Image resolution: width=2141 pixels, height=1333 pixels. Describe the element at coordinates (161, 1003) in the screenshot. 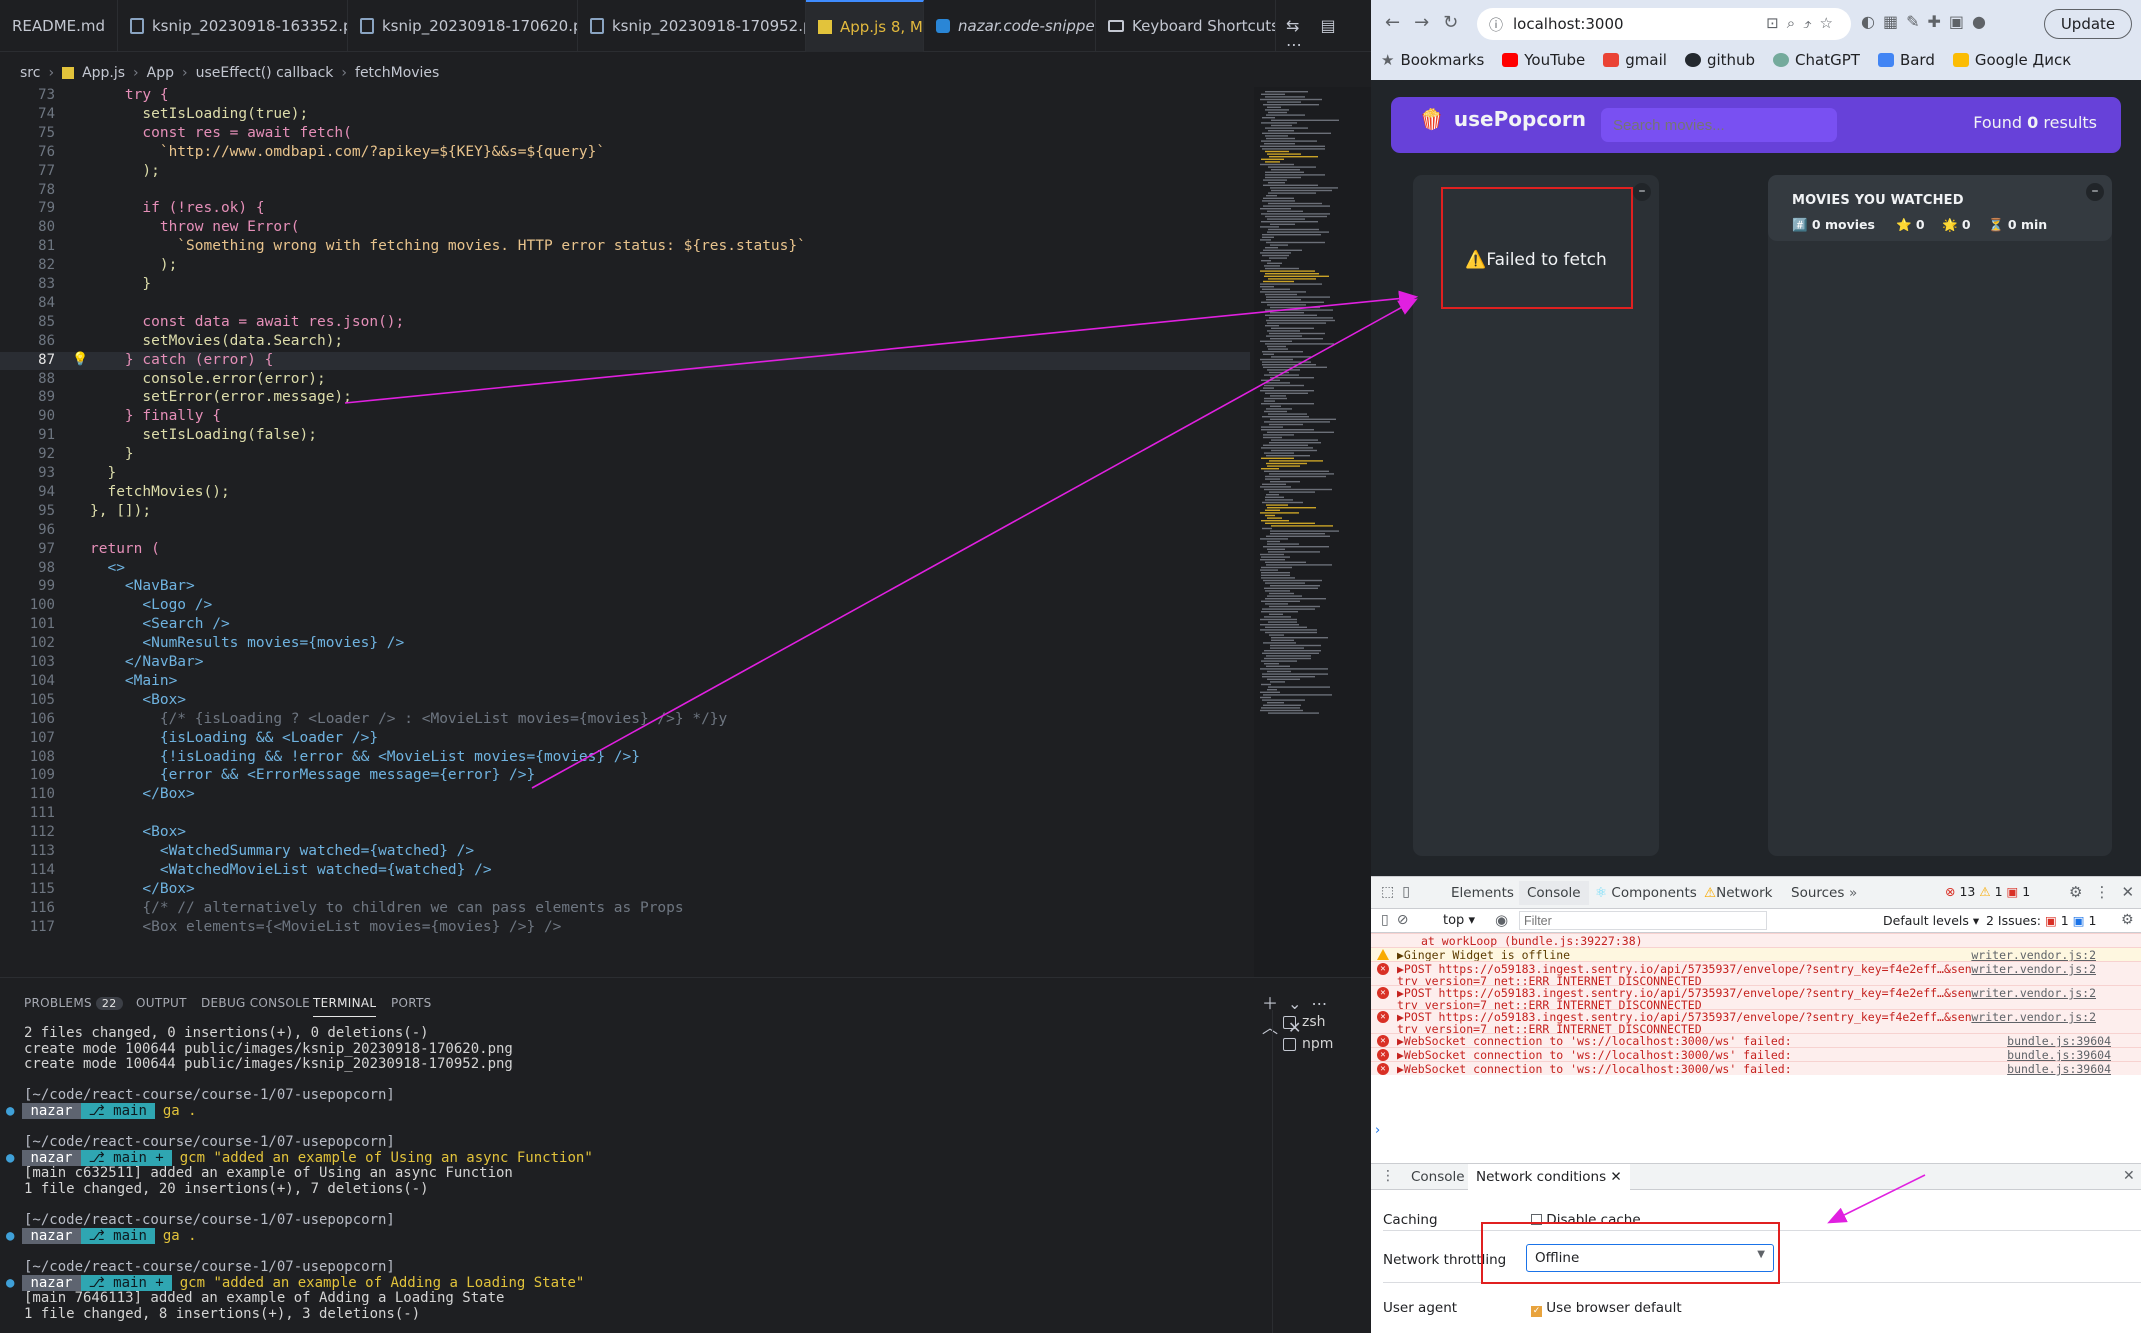

I see `tab-output: OUTPUT` at that location.